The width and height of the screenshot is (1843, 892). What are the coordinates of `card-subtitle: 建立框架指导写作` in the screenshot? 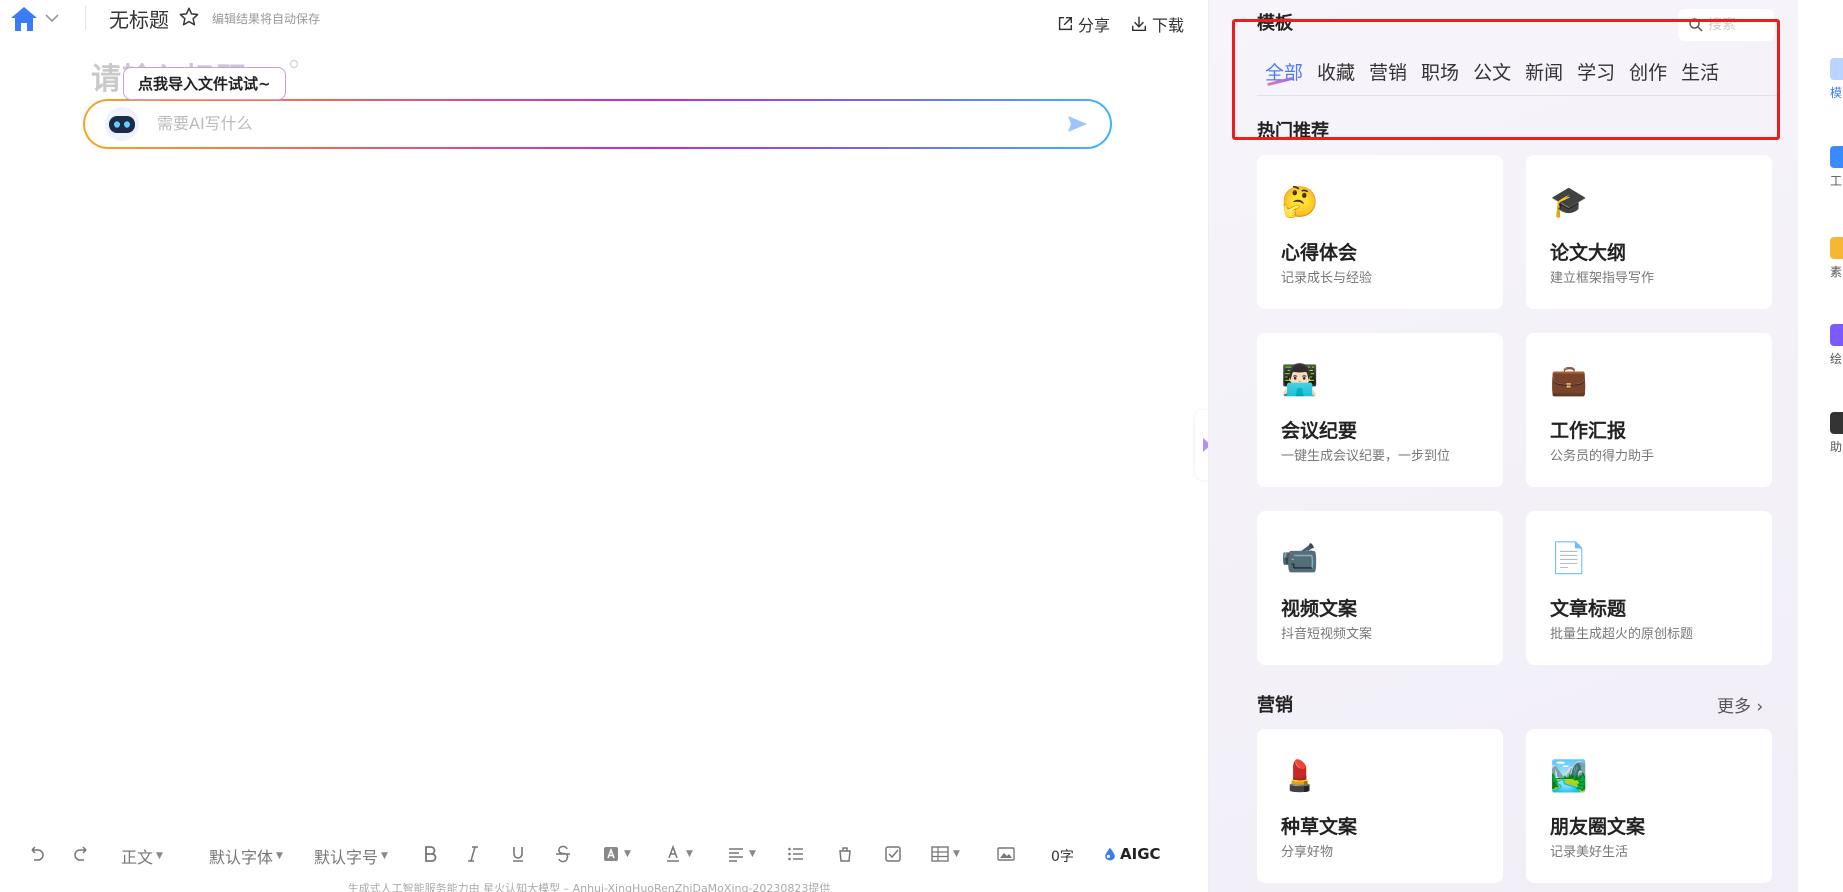 It's located at (1602, 278).